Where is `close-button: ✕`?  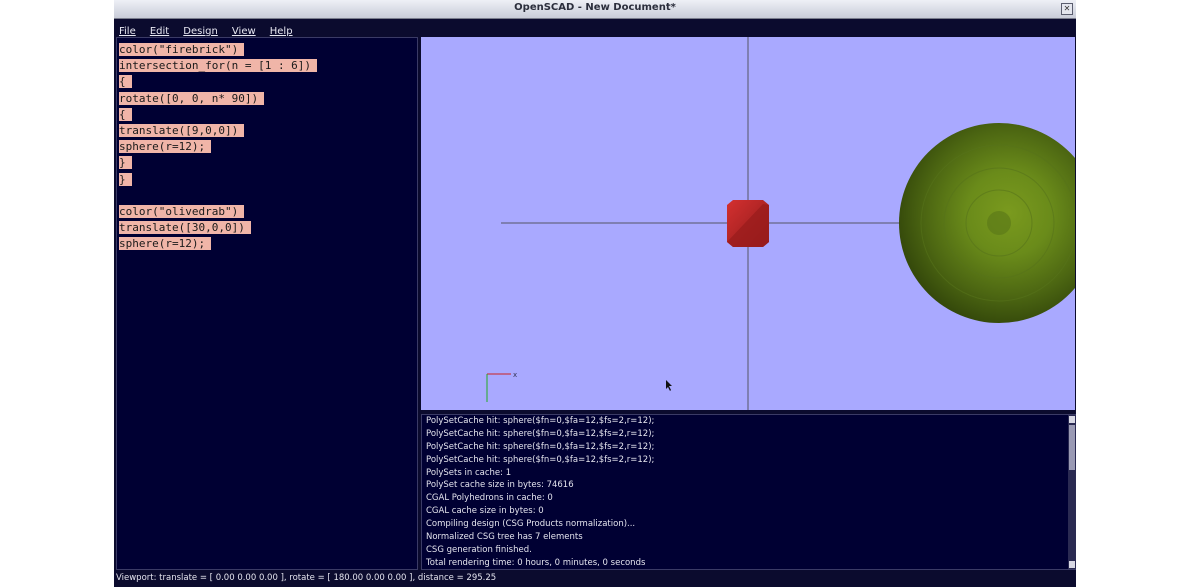
close-button: ✕ is located at coordinates (1067, 9).